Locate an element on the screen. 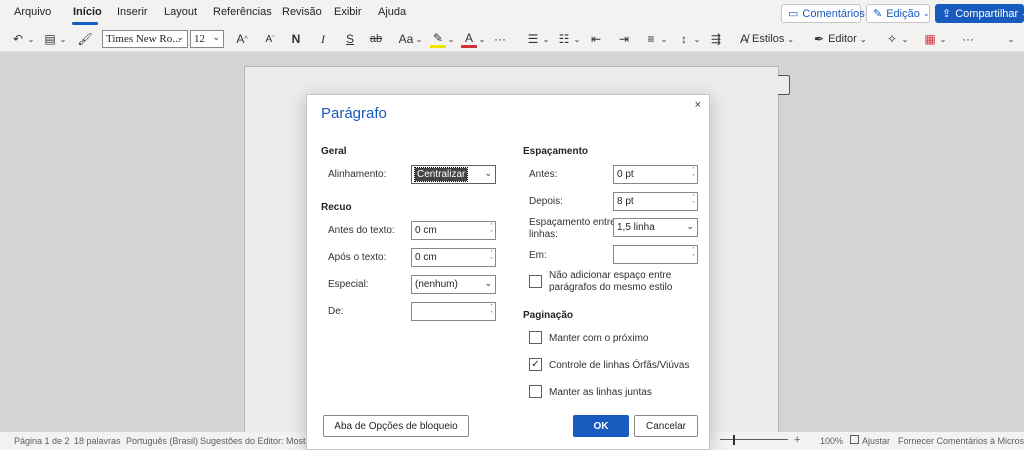 The height and width of the screenshot is (450, 1024). zoom-in-icon: + is located at coordinates (797, 440).